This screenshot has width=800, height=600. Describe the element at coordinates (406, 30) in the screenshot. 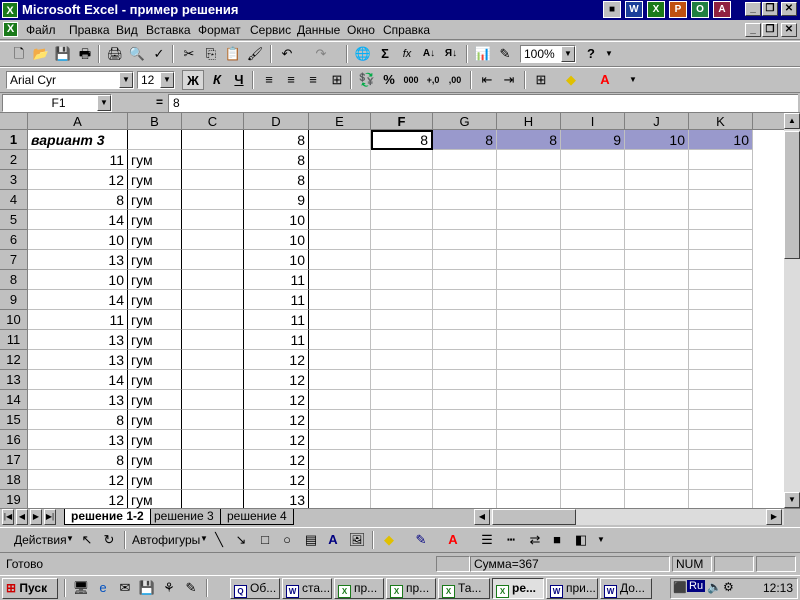

I see `menu-help: Справка` at that location.